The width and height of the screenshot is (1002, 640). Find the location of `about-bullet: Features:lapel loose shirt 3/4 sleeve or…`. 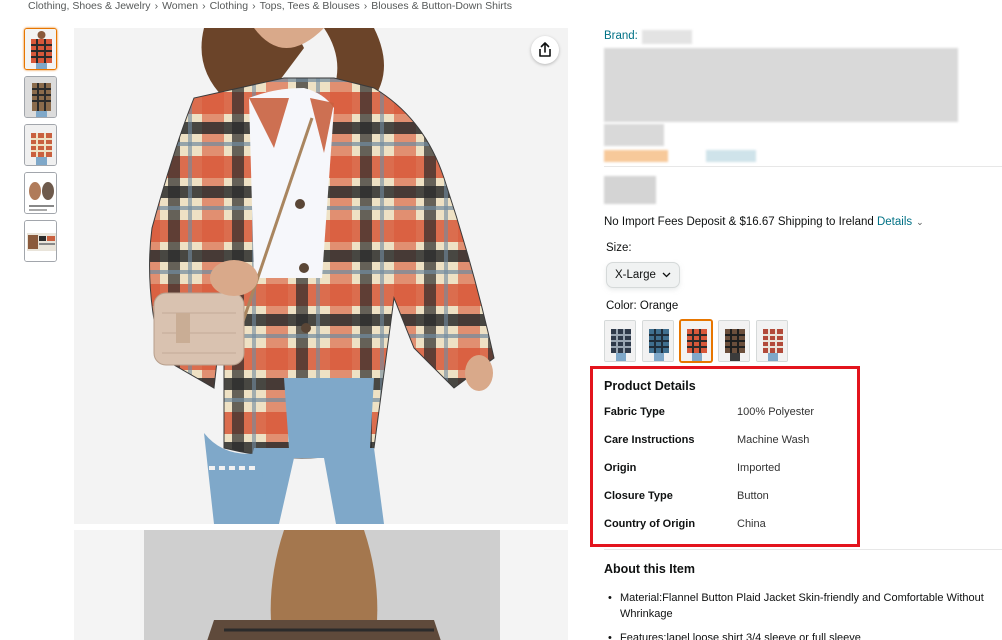

about-bullet: Features:lapel loose shirt 3/4 sleeve or… is located at coordinates (798, 635).